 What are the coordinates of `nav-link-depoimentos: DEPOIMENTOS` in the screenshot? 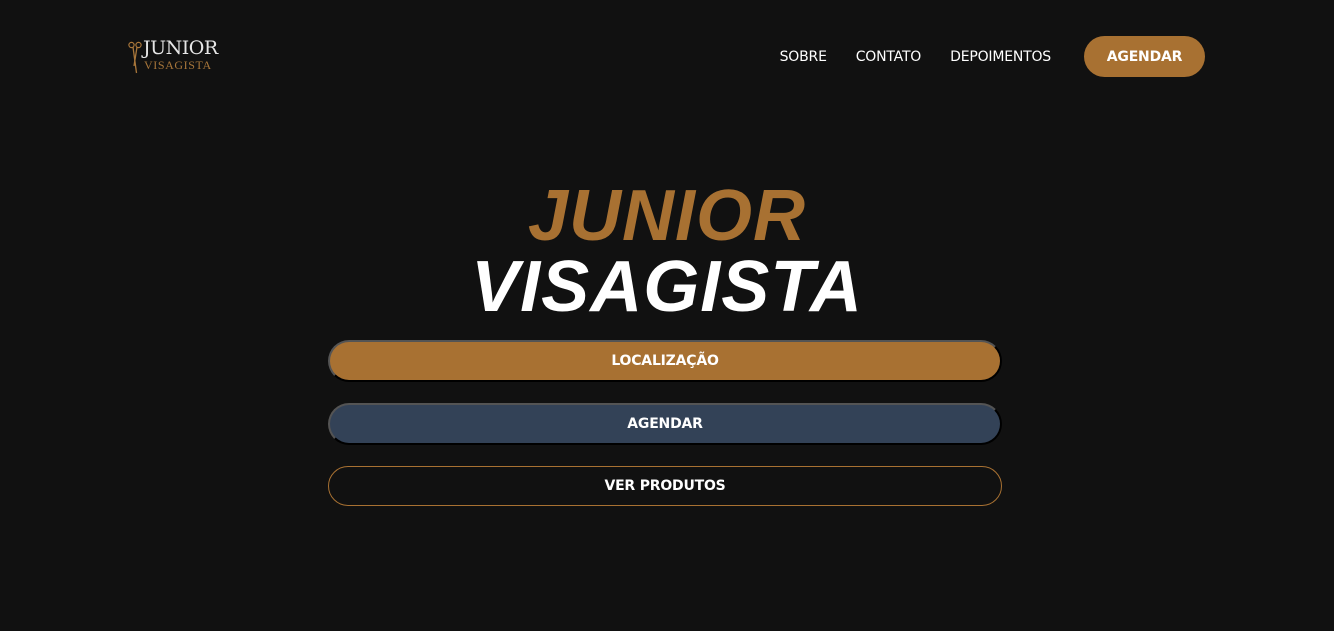 It's located at (1000, 57).